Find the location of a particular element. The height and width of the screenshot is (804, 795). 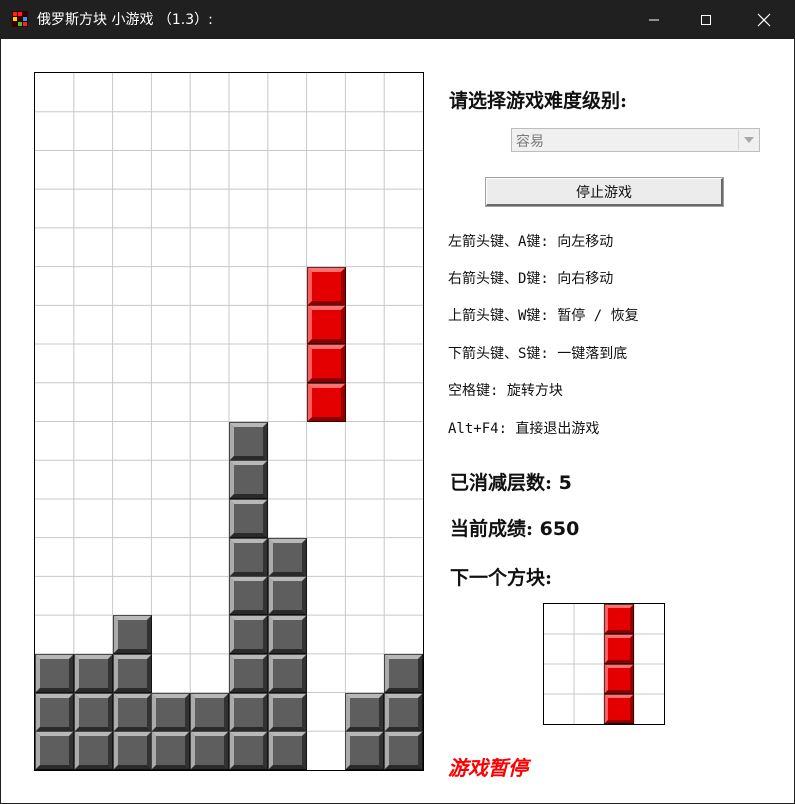

title-bar: 俄罗斯方块 小游戏 （1.3）: is located at coordinates (397, 20).